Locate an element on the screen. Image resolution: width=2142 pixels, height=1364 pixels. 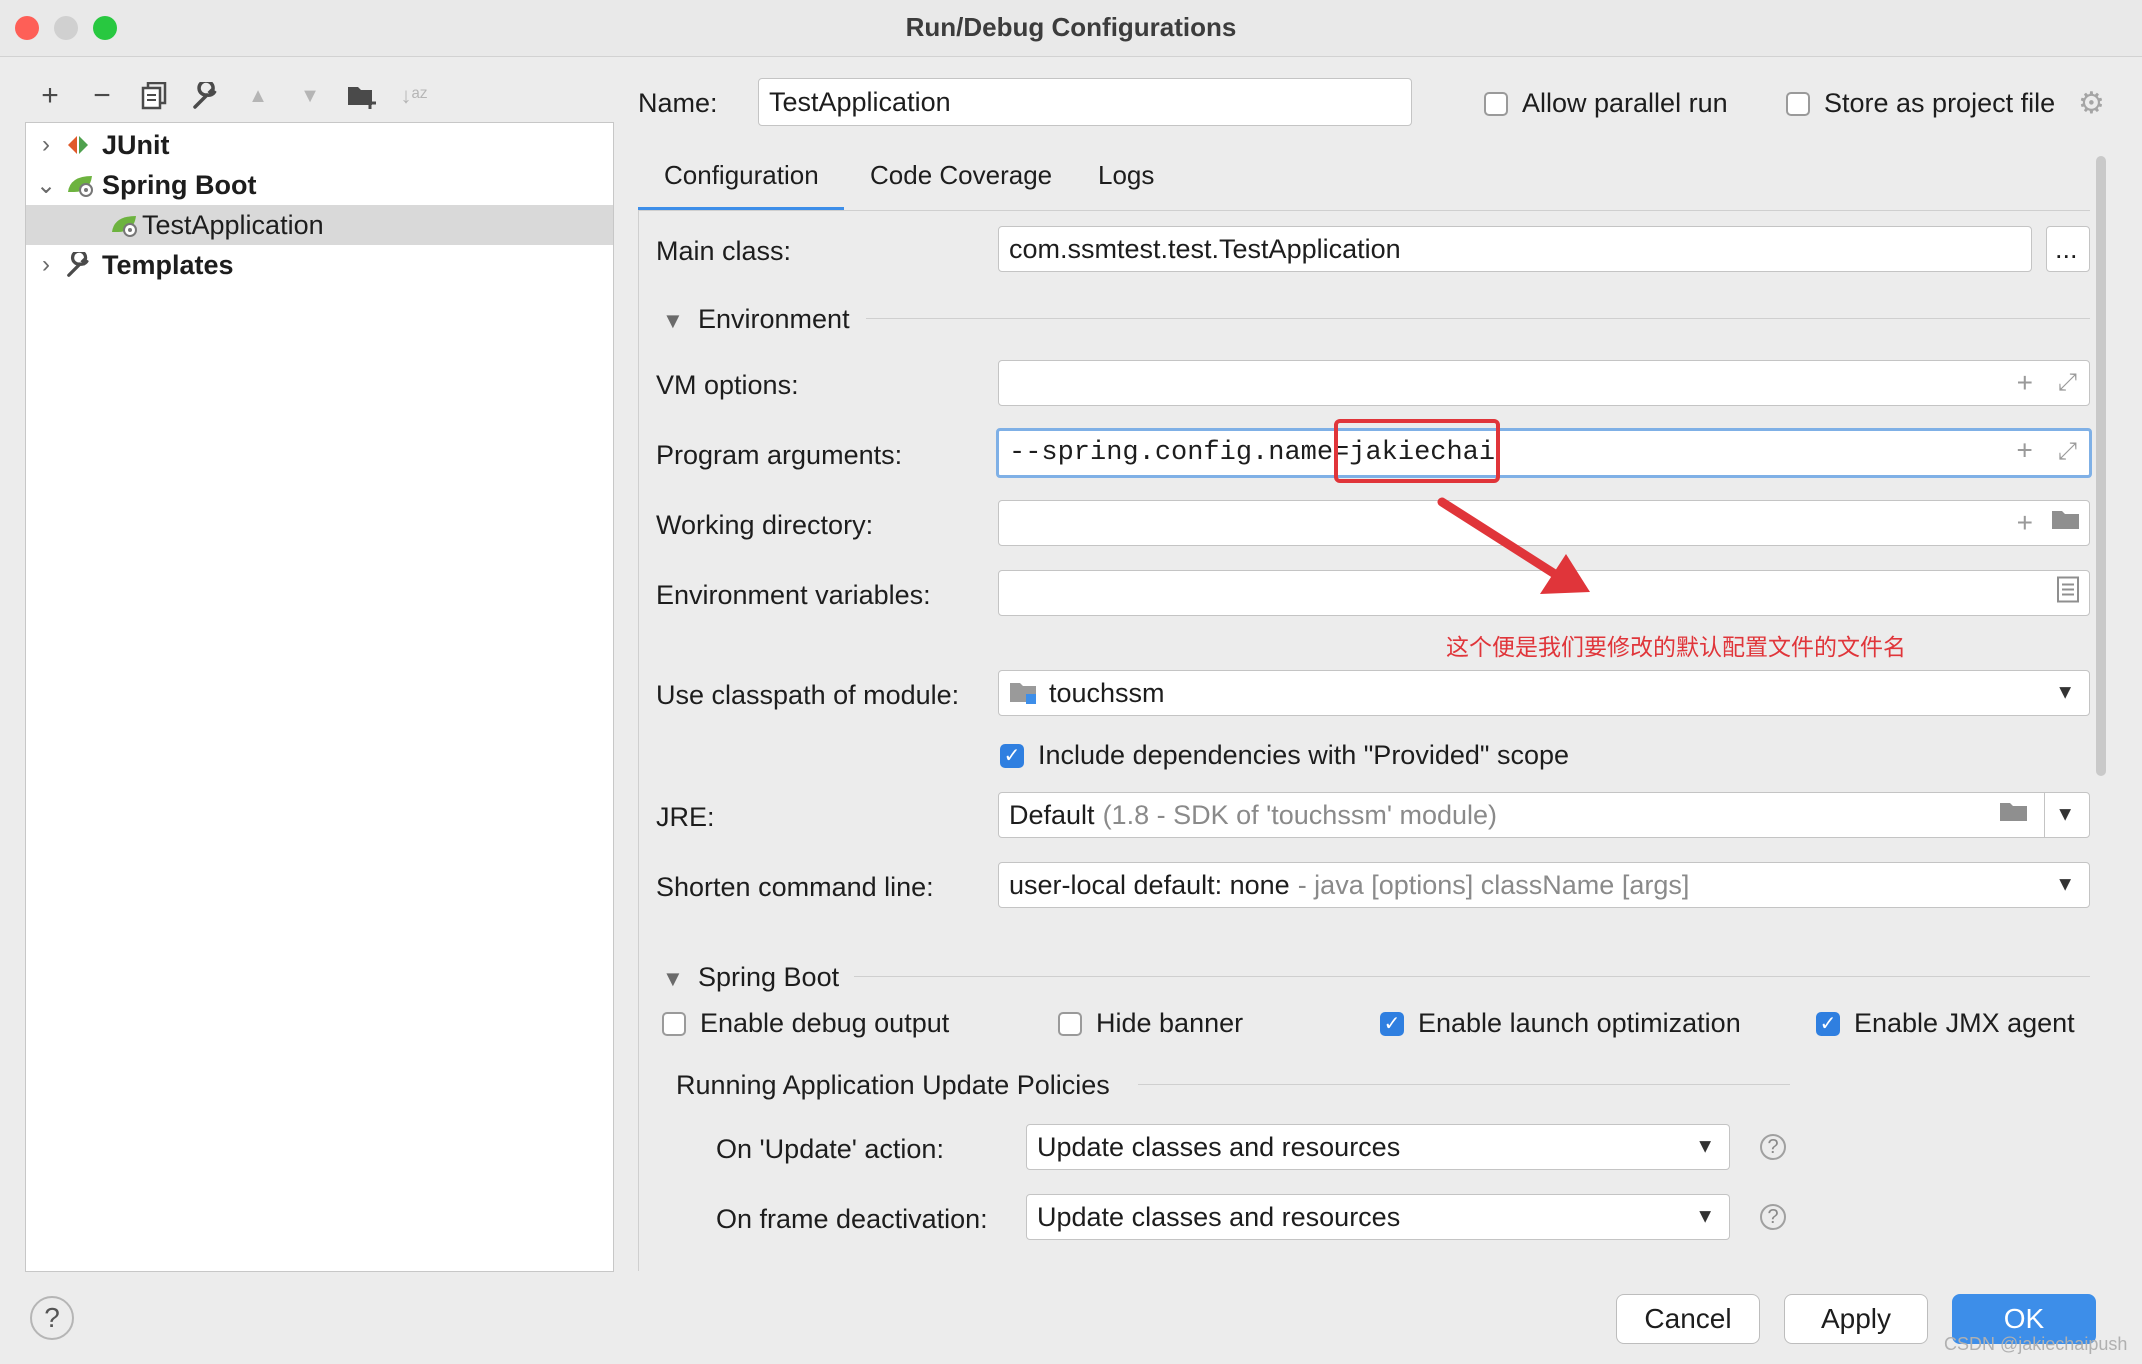
sort-icon: ↓ᵃᶻ is located at coordinates (414, 96).